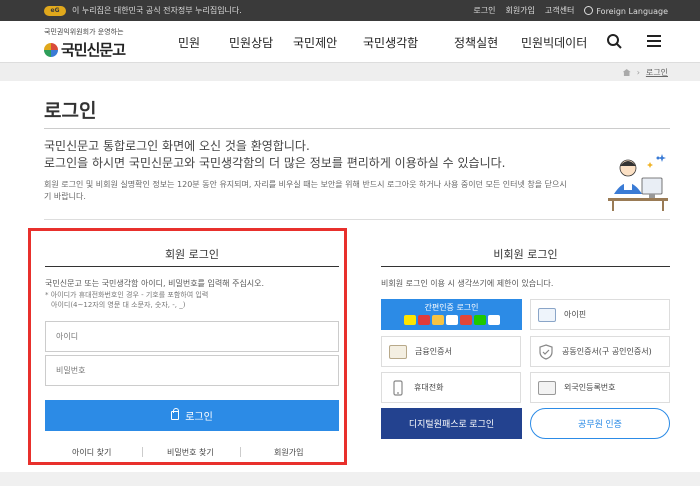  What do you see at coordinates (480, 320) in the screenshot?
I see `naver-icon` at bounding box center [480, 320].